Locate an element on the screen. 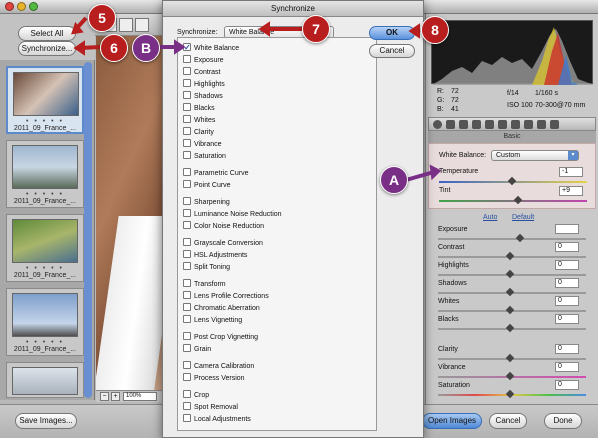 The image size is (598, 438). arrow-5-head is located at coordinates (77, 28).